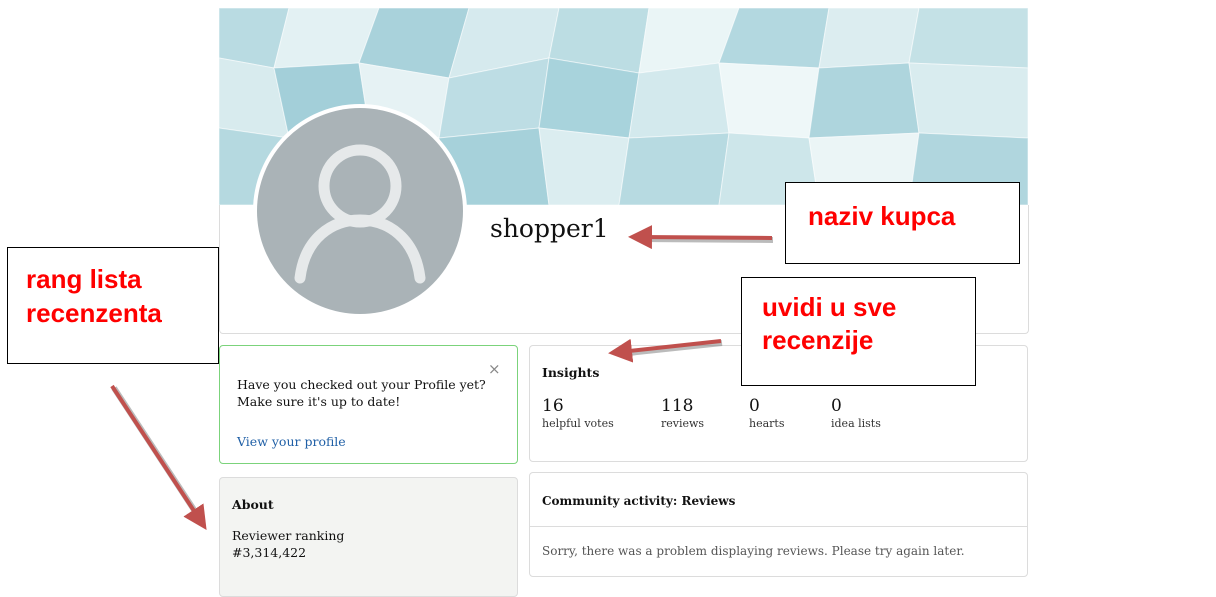 Image resolution: width=1216 pixels, height=597 pixels. Describe the element at coordinates (856, 413) in the screenshot. I see `stat-idea-lists: 0 idea lists` at that location.